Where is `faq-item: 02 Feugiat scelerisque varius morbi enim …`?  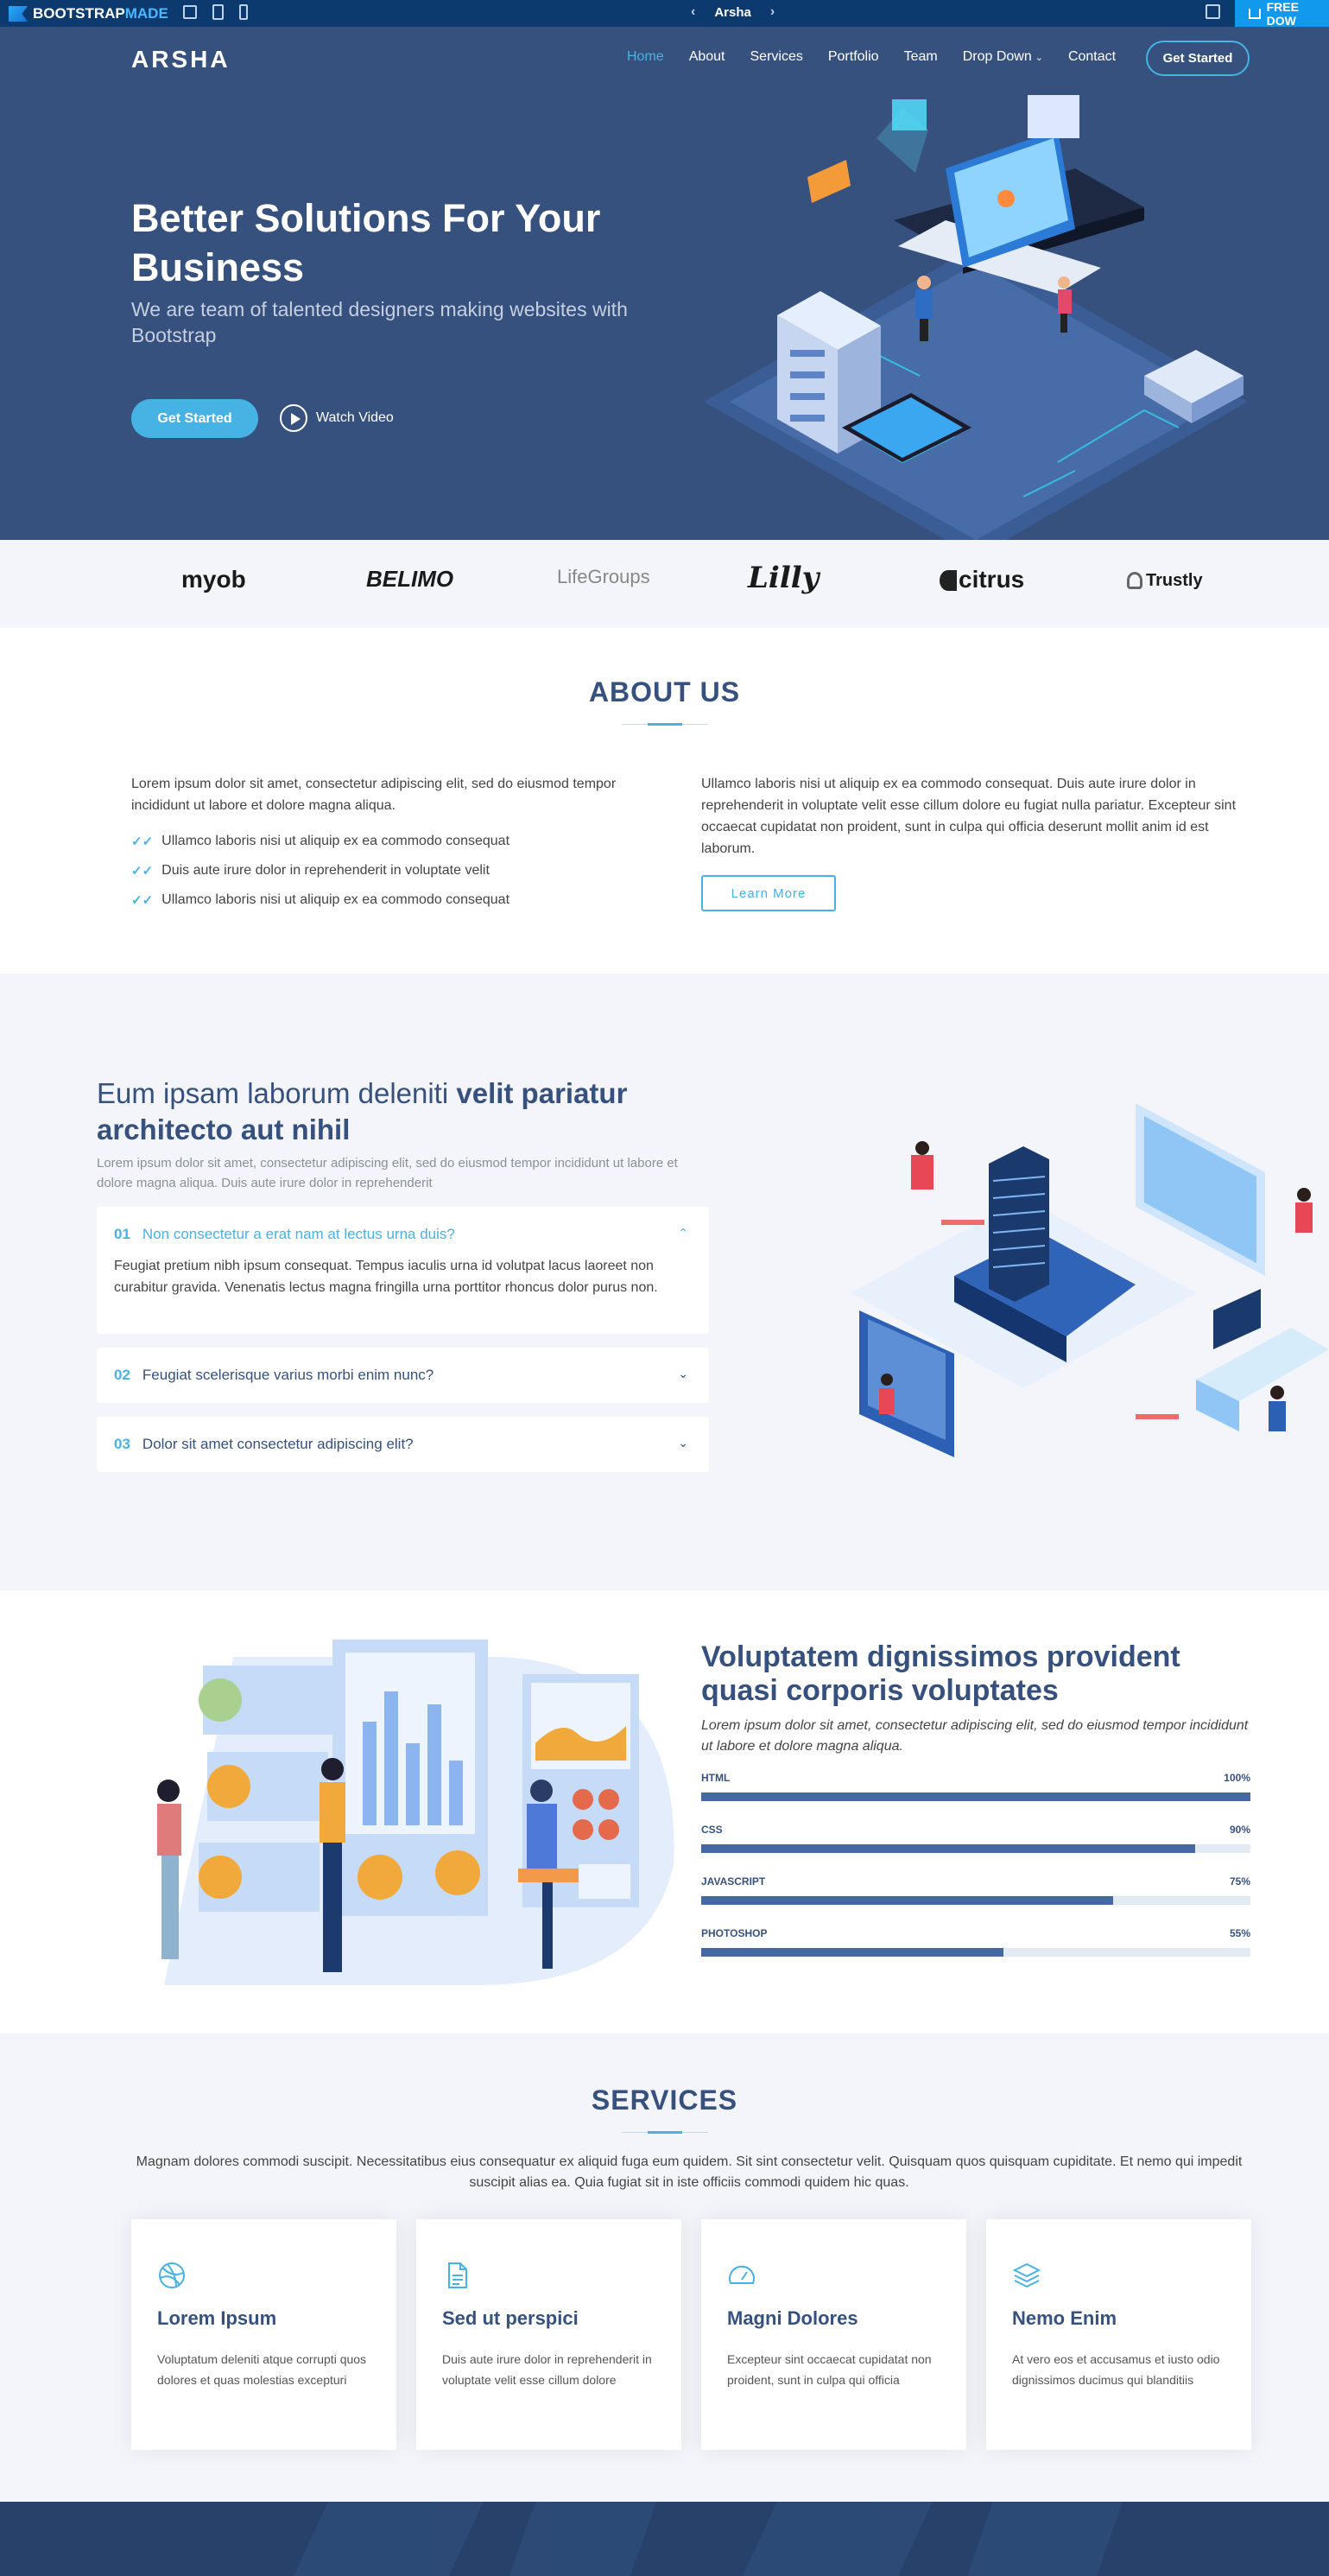 faq-item: 02 Feugiat scelerisque varius morbi enim … is located at coordinates (403, 1375).